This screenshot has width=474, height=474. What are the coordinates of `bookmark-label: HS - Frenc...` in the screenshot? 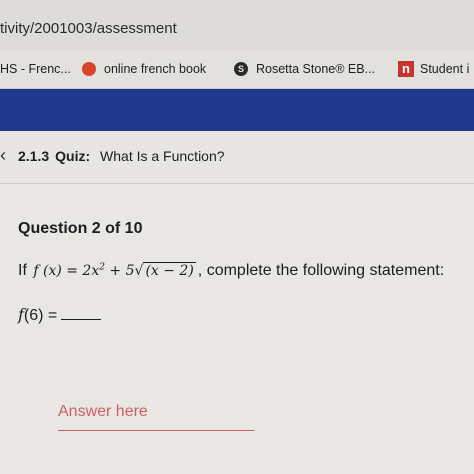 It's located at (35, 69).